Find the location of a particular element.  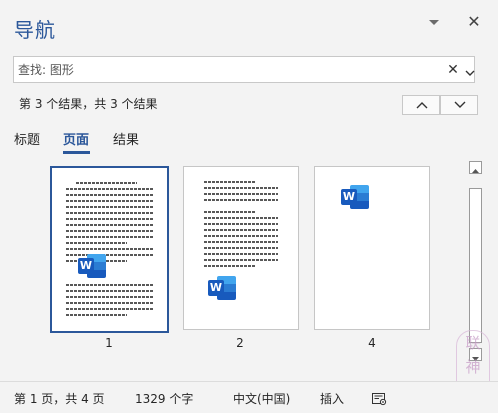

pane-title: 导航 is located at coordinates (35, 30).